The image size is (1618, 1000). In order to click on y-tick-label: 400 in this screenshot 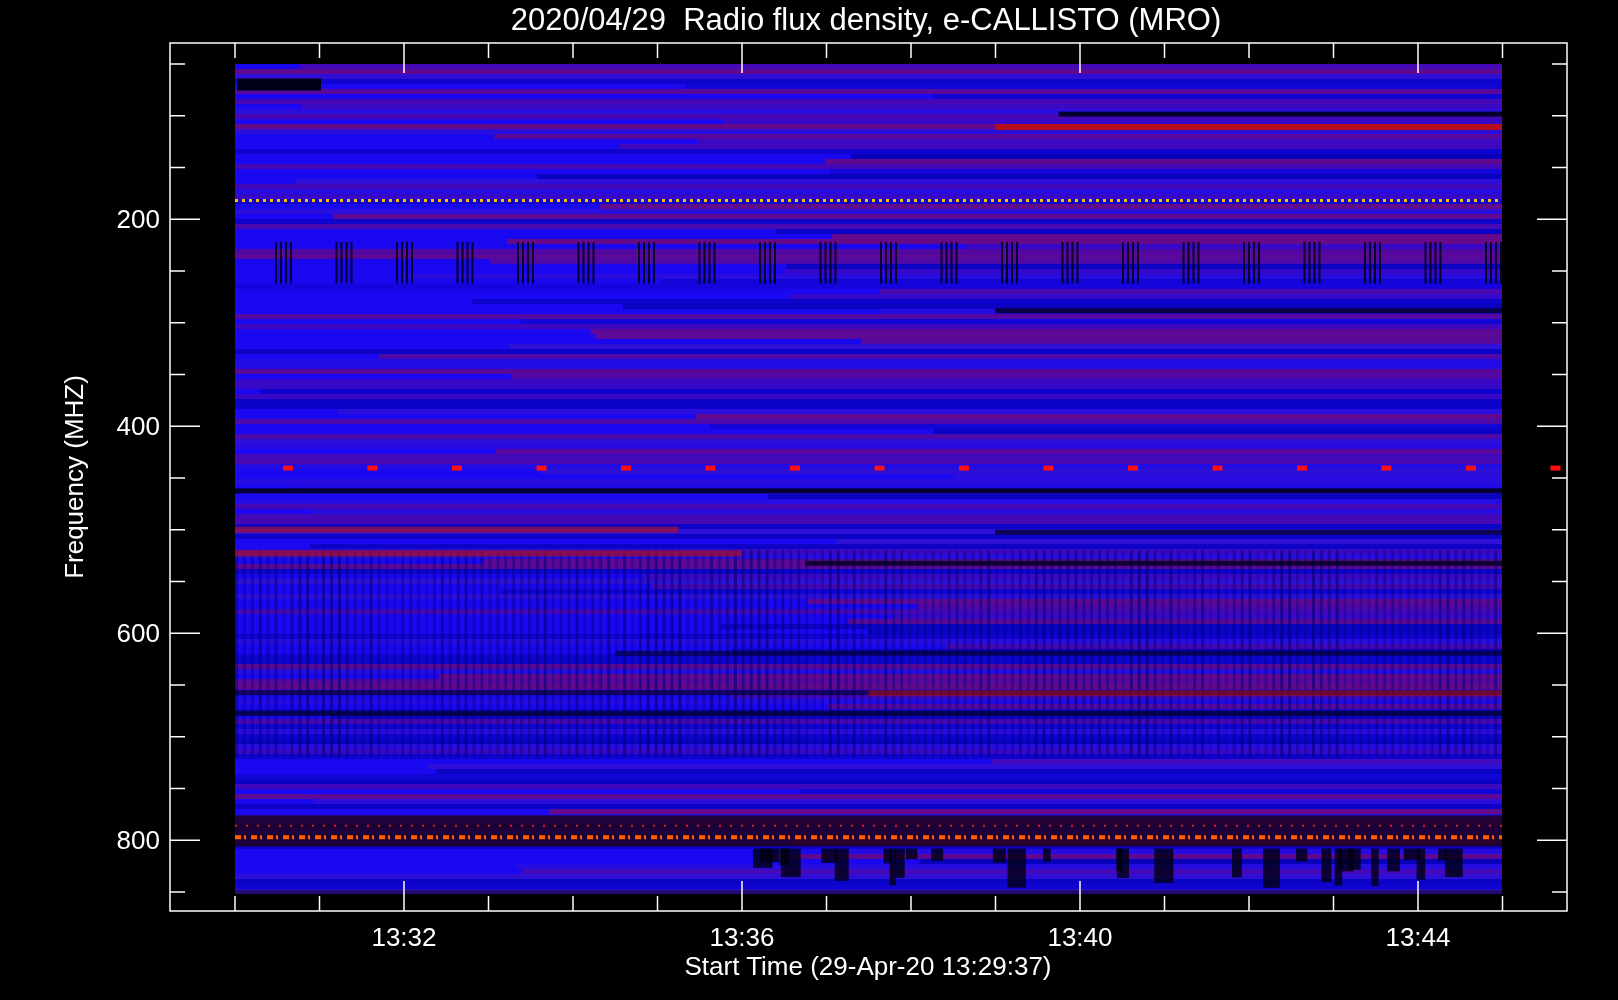, I will do `click(138, 426)`.